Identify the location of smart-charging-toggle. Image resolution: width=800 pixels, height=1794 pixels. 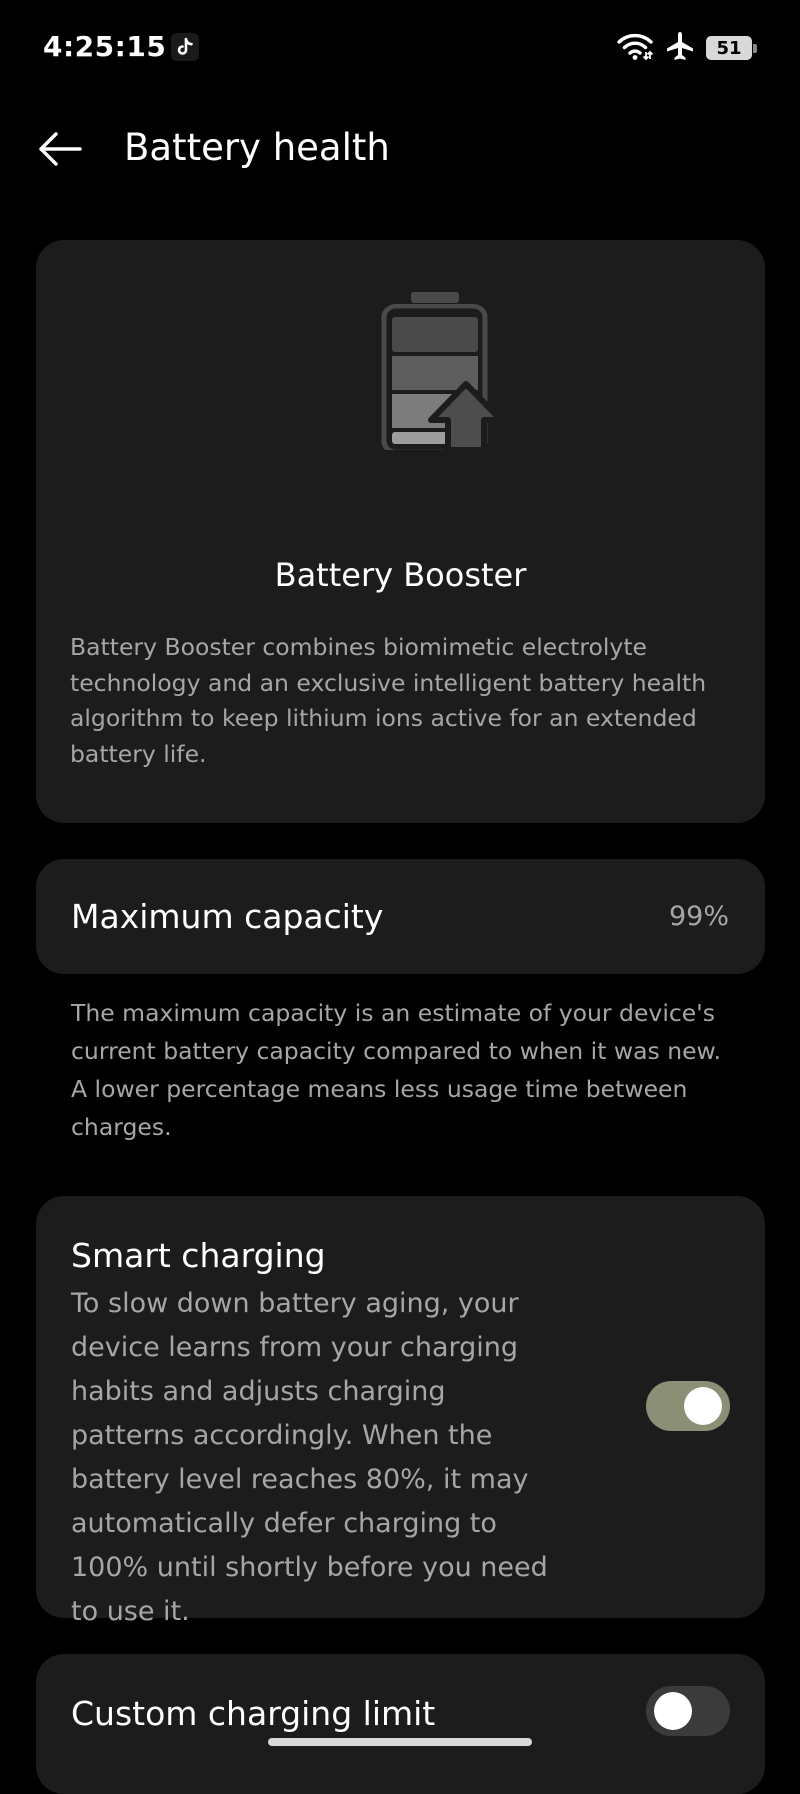
(688, 1406).